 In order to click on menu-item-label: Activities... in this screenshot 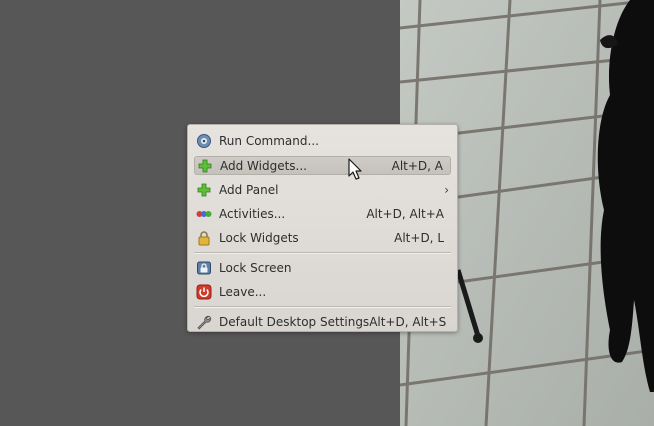, I will do `click(252, 214)`.